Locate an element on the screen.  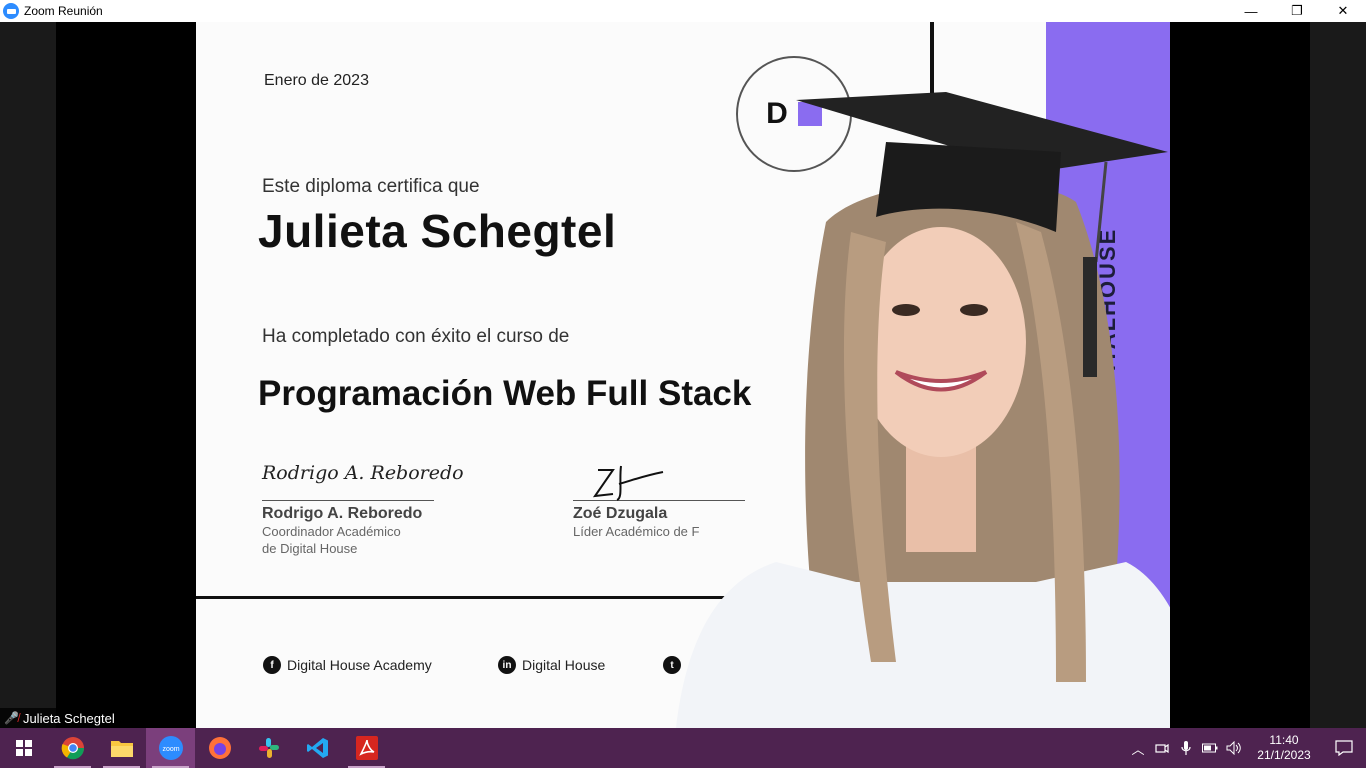
tassel-string is located at coordinates (1101, 212).